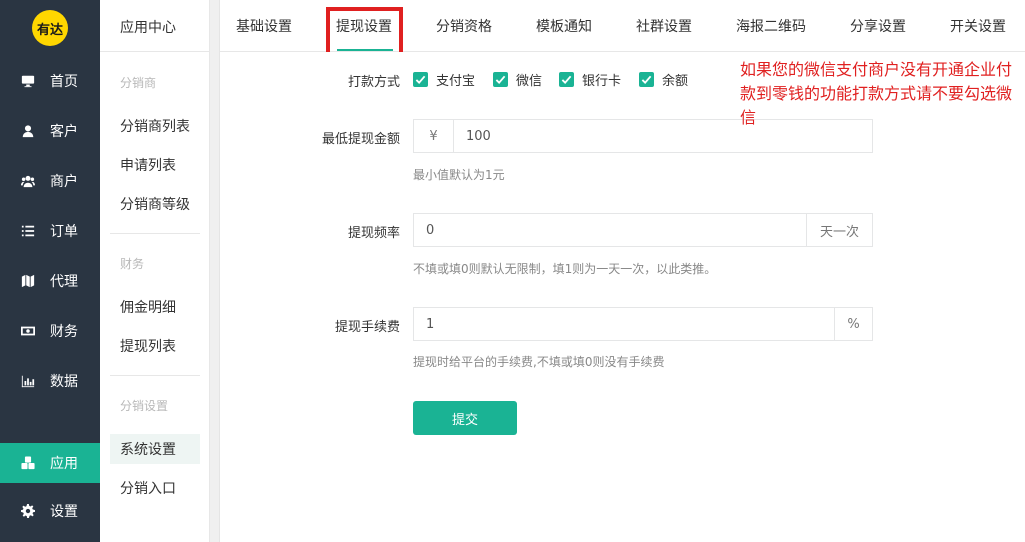 This screenshot has width=1025, height=542. I want to click on withdraw-frequency-input-group: 天一次, so click(643, 230).